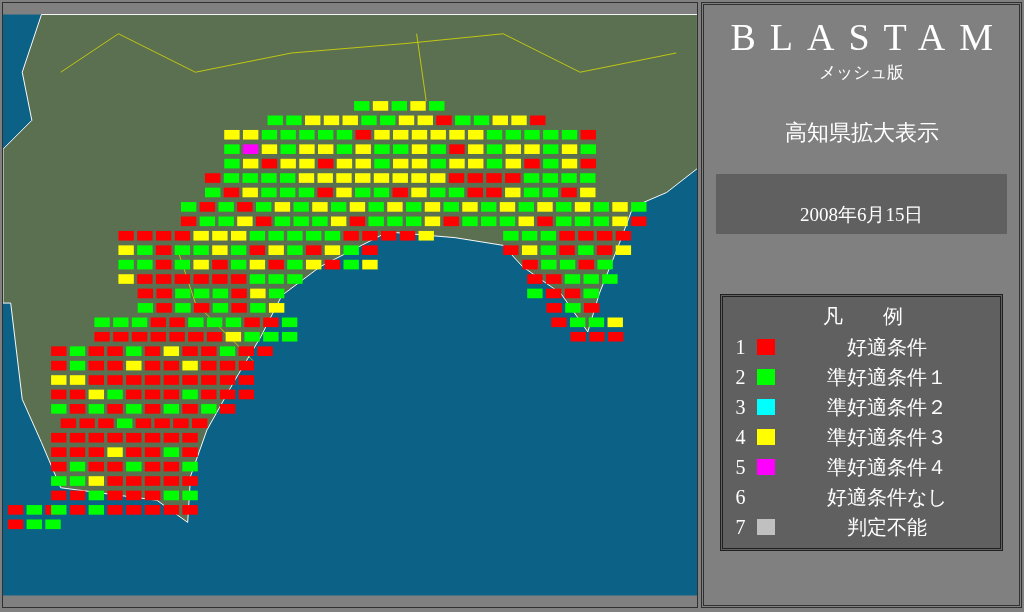 The width and height of the screenshot is (1024, 612). Describe the element at coordinates (868, 37) in the screenshot. I see `app-title: BLASTAM` at that location.